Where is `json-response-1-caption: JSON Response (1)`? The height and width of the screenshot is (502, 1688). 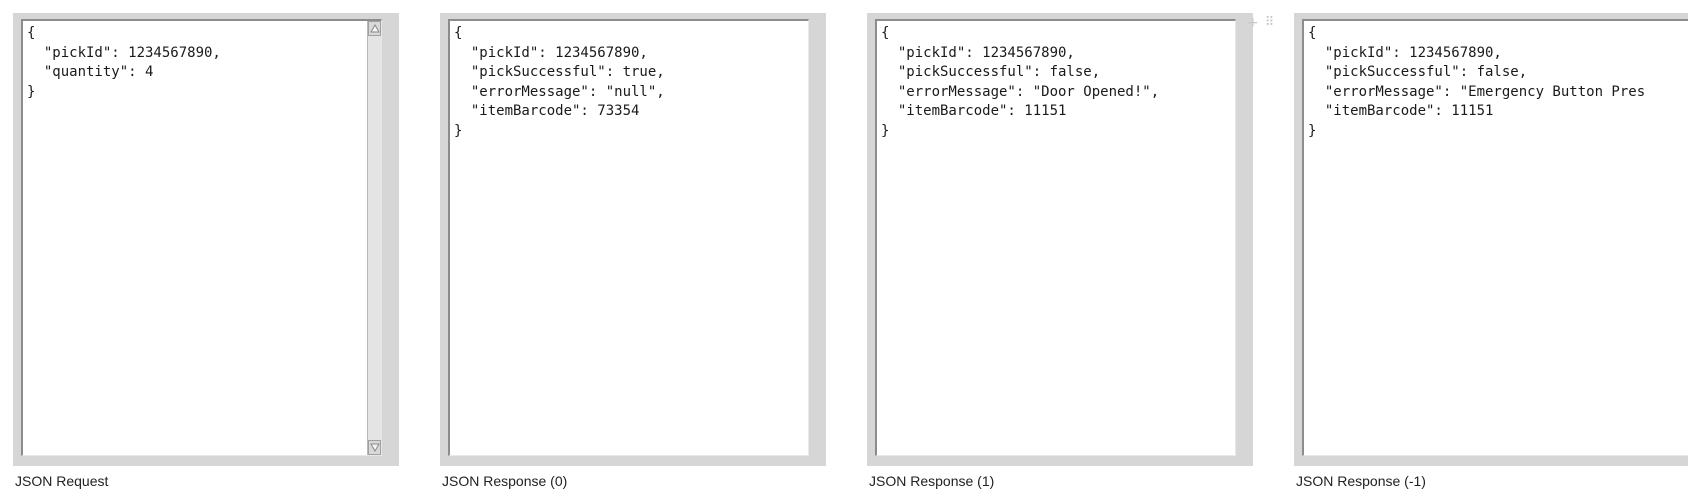
json-response-1-caption: JSON Response (1) is located at coordinates (932, 481).